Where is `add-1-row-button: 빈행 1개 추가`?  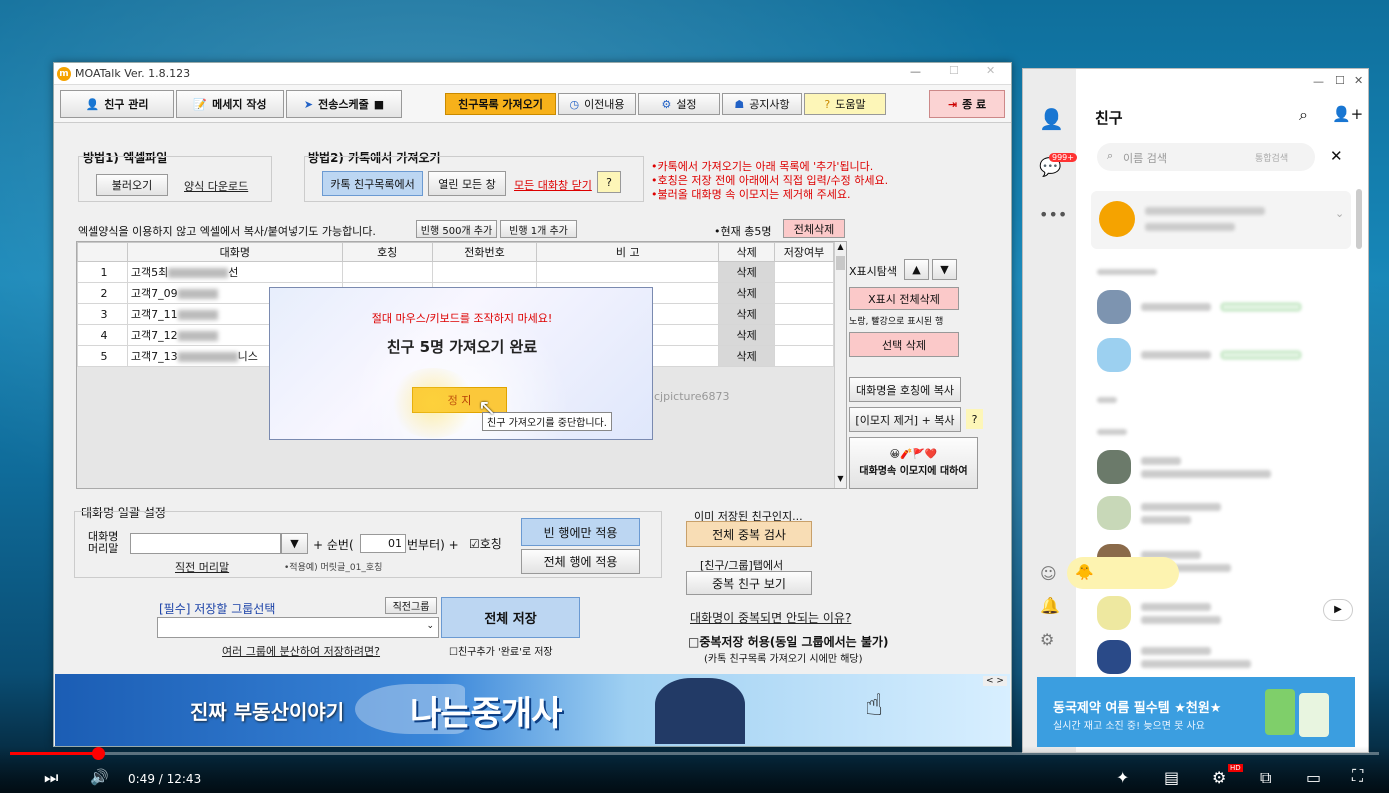 add-1-row-button: 빈행 1개 추가 is located at coordinates (538, 229).